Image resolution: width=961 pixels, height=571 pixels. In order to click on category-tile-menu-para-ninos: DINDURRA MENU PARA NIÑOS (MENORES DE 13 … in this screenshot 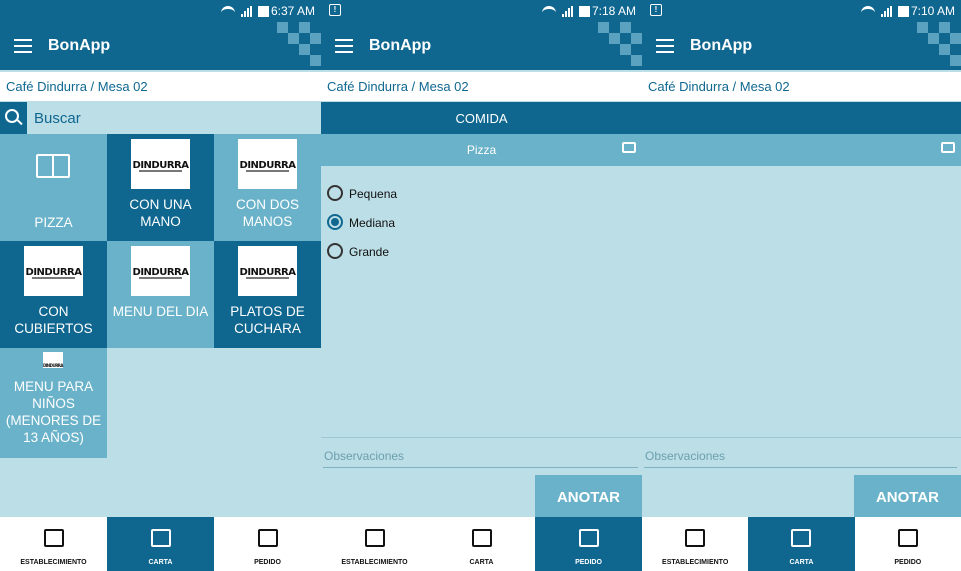, I will do `click(53, 403)`.